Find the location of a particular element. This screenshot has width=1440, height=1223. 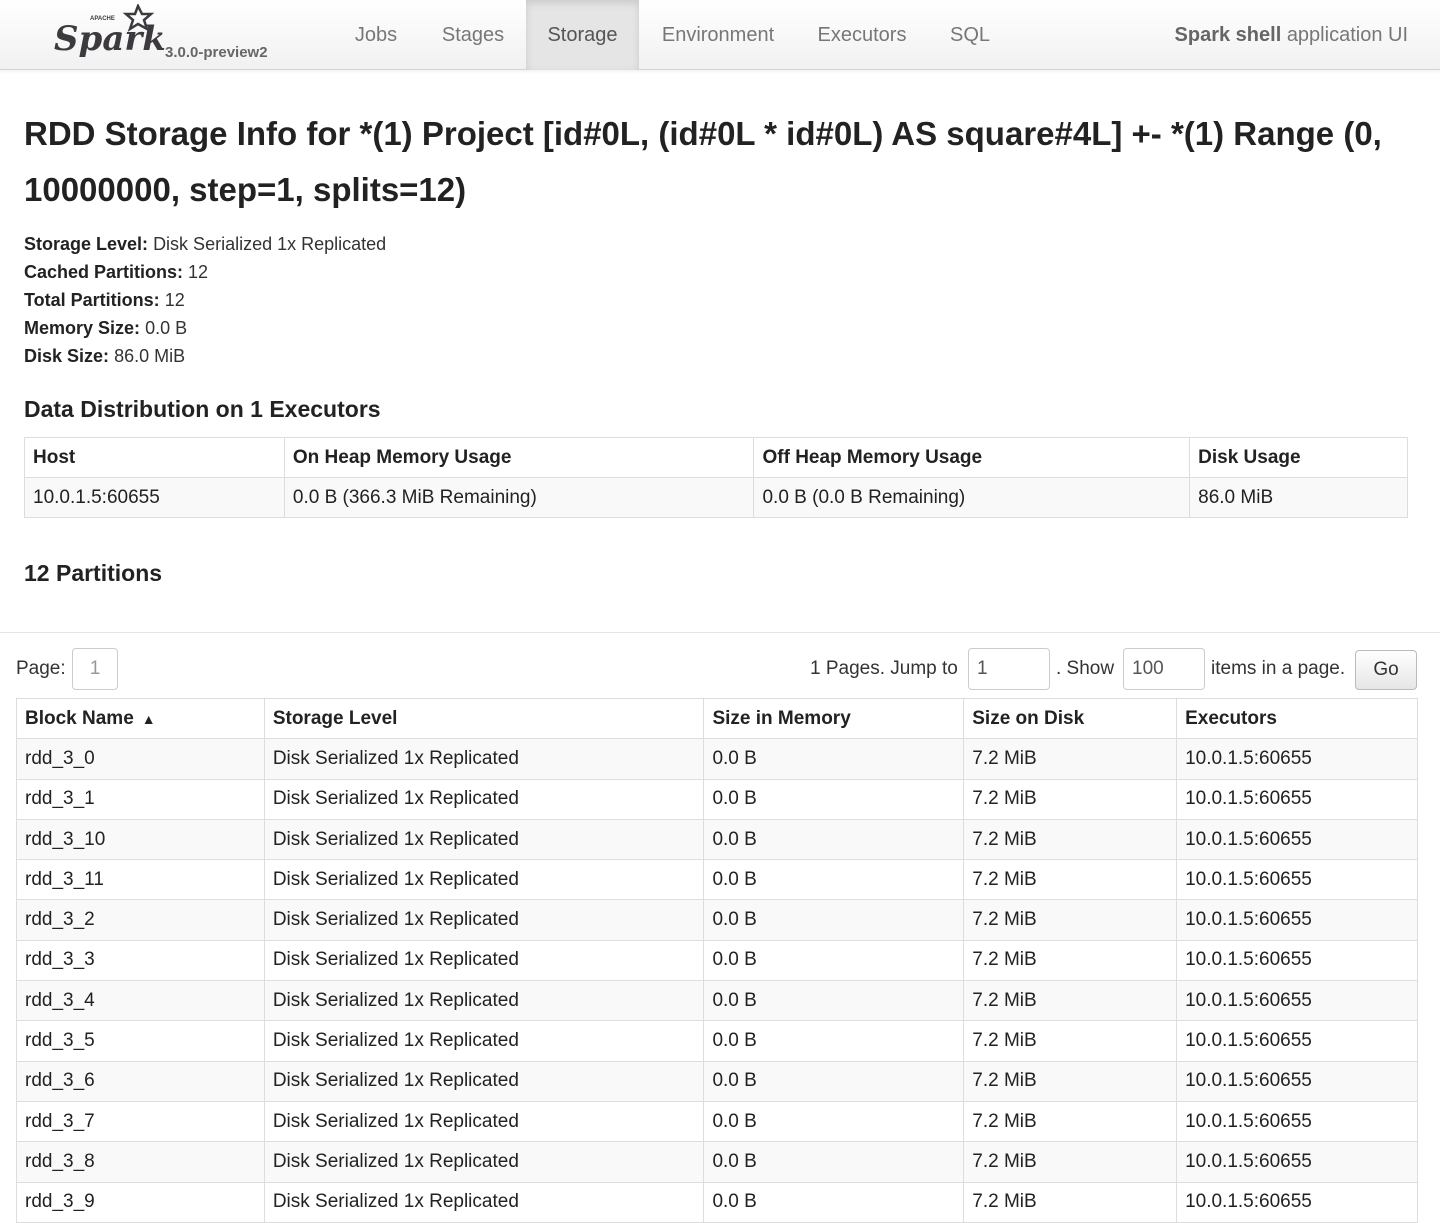

summary-label: Cached Partitions: is located at coordinates (104, 272).